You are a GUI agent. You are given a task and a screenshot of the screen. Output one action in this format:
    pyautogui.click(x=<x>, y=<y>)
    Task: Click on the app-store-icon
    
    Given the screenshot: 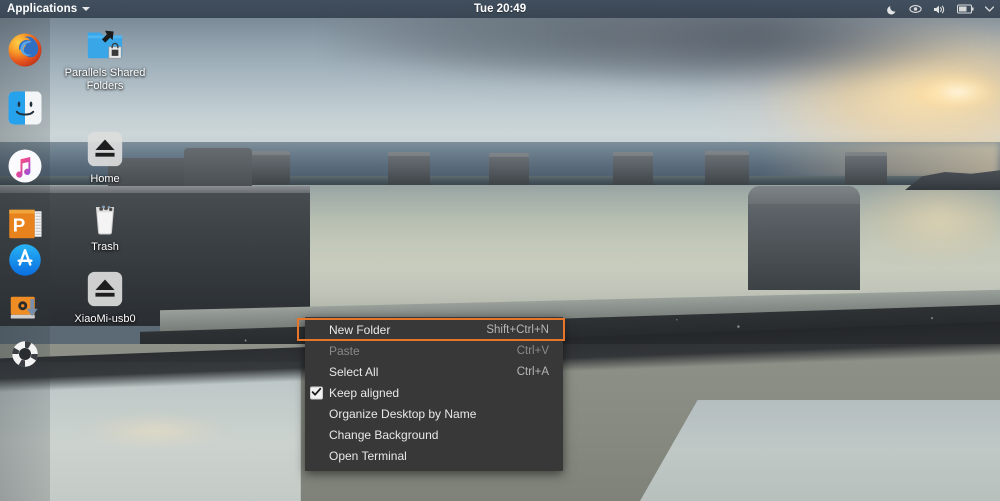 What is the action you would take?
    pyautogui.click(x=25, y=260)
    